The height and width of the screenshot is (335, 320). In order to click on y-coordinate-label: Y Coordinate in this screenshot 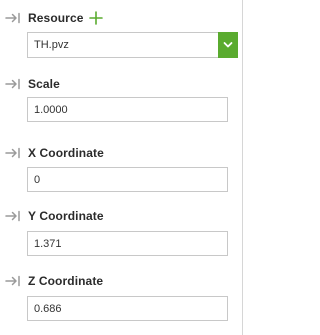, I will do `click(66, 216)`.